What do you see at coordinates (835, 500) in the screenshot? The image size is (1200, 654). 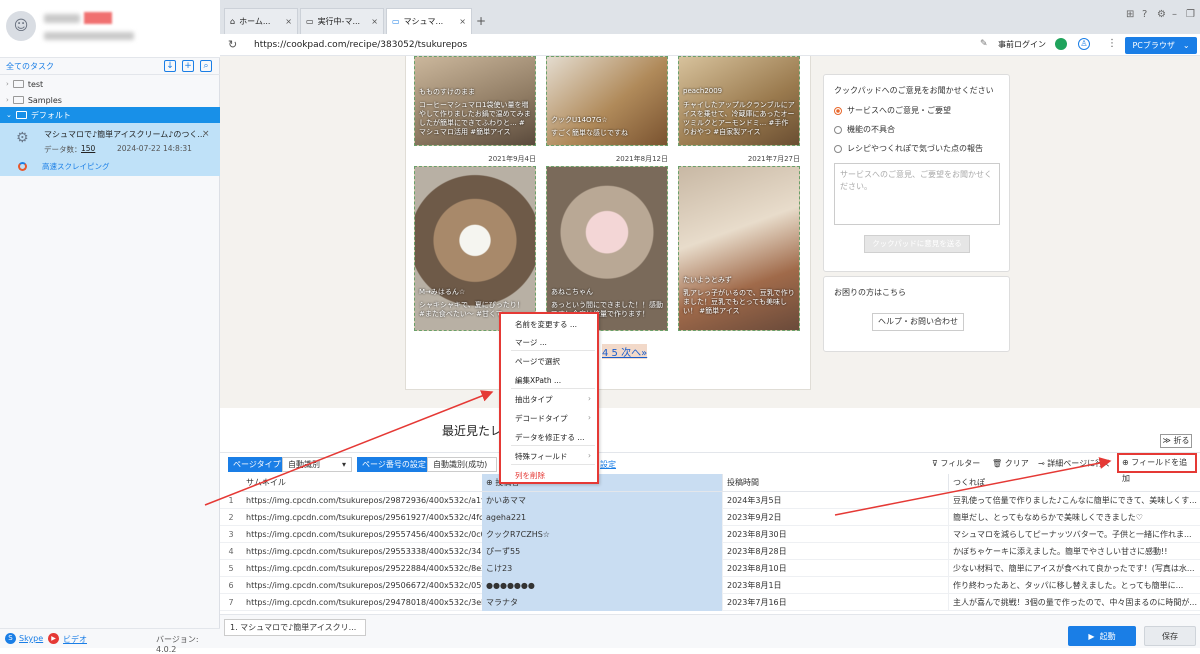 I see `table-cell: 2024年3月5日` at bounding box center [835, 500].